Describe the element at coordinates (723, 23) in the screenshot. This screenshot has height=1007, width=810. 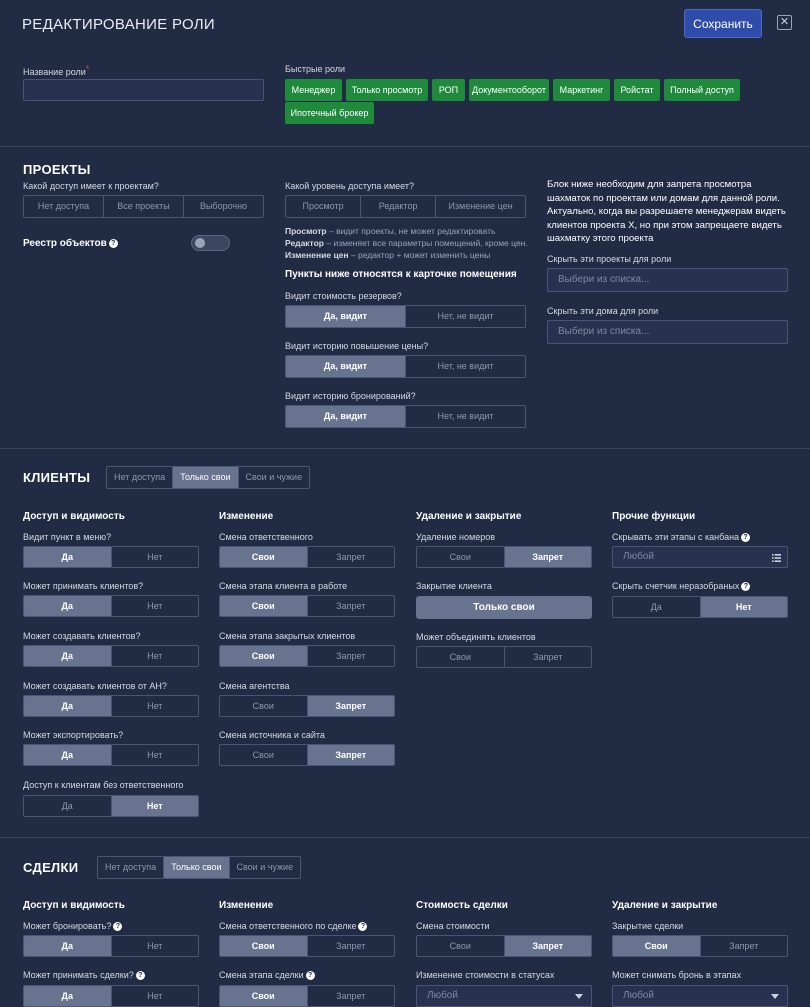
I see `save-button: Сохранить` at that location.